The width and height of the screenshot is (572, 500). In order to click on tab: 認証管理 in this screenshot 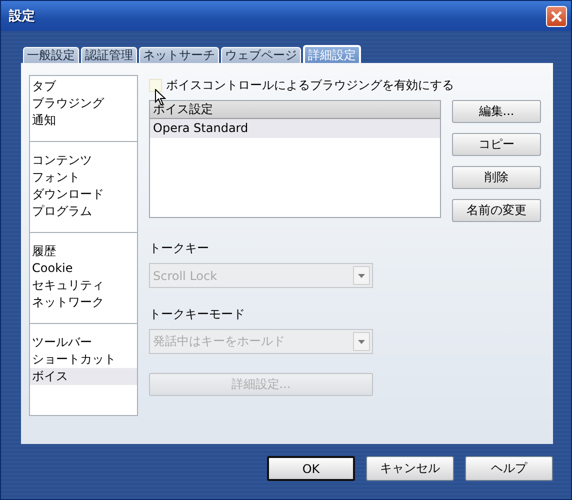, I will do `click(109, 55)`.